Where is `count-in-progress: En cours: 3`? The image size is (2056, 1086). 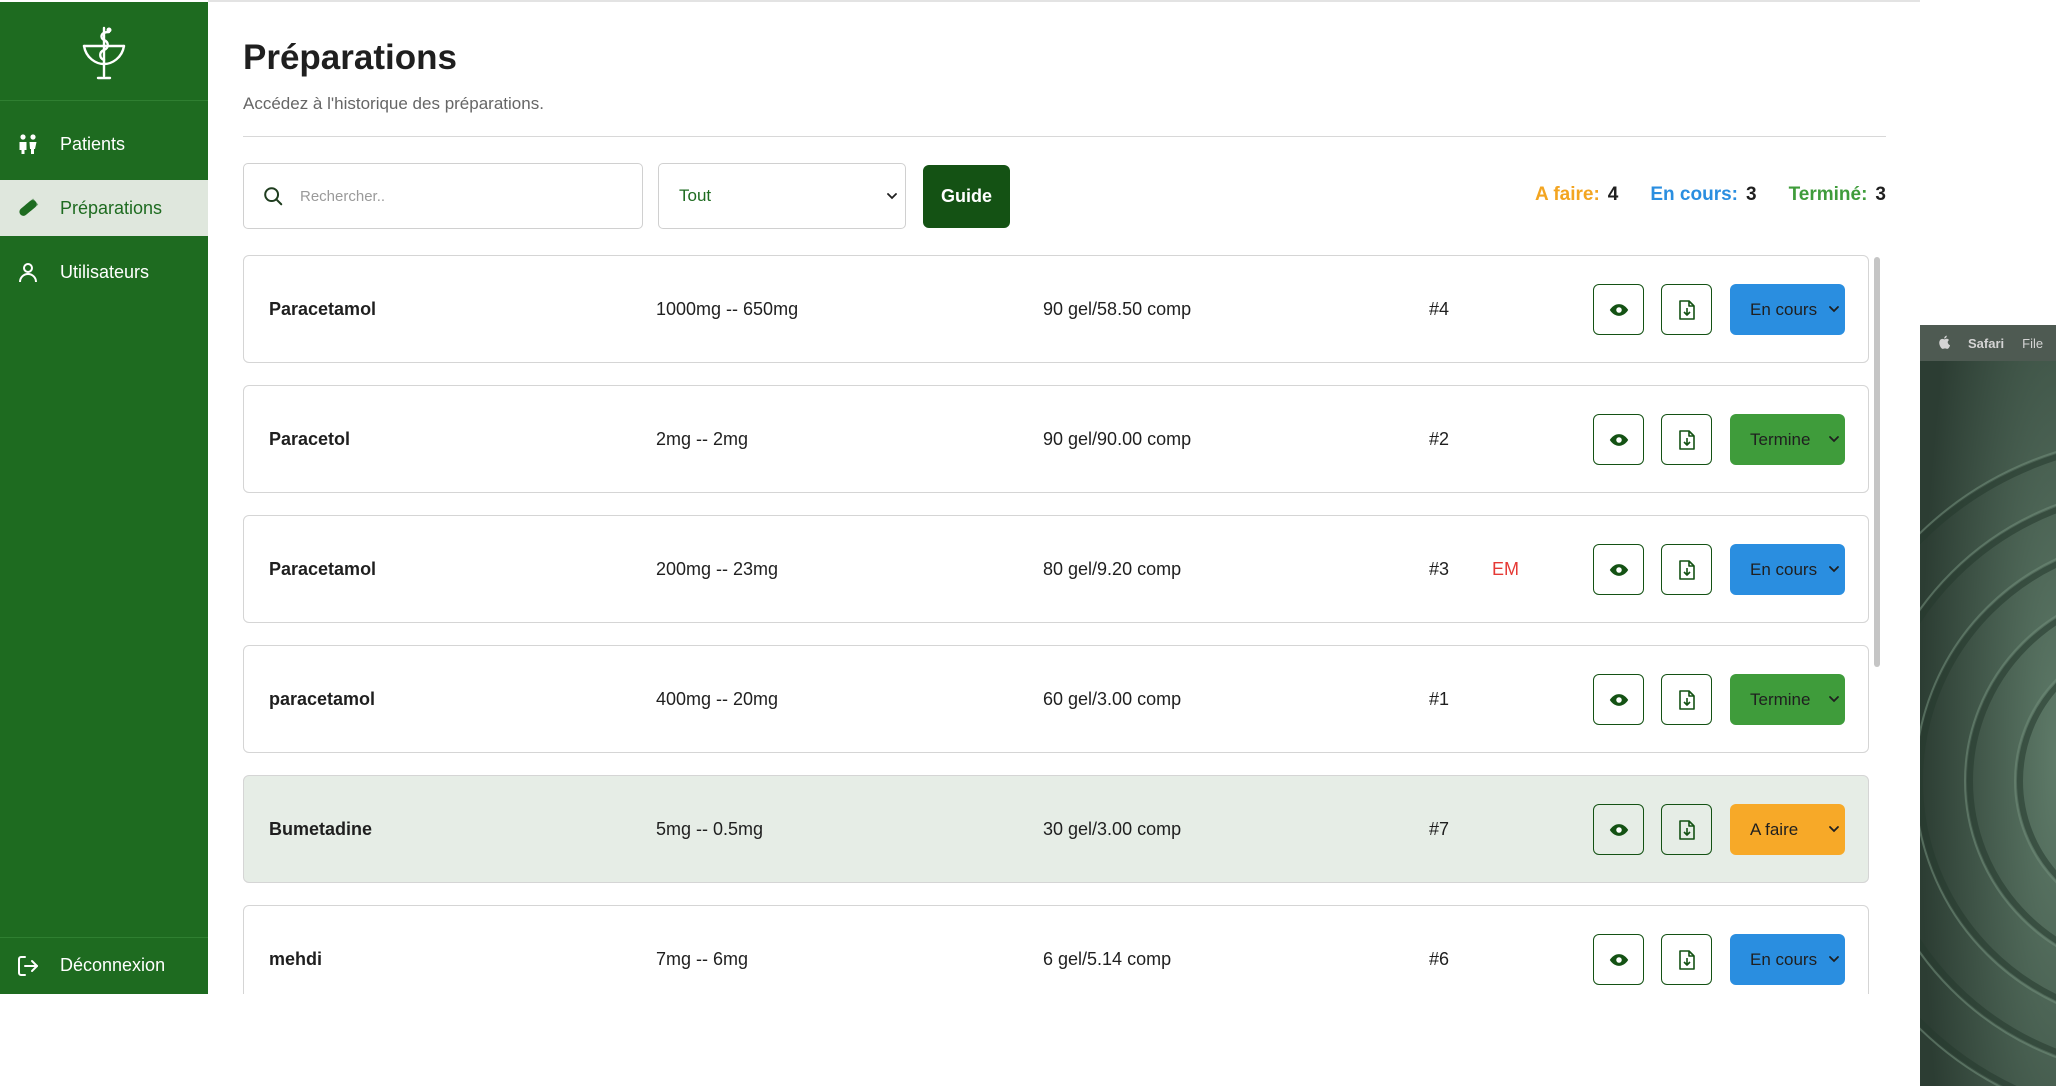
count-in-progress: En cours: 3 is located at coordinates (1703, 195).